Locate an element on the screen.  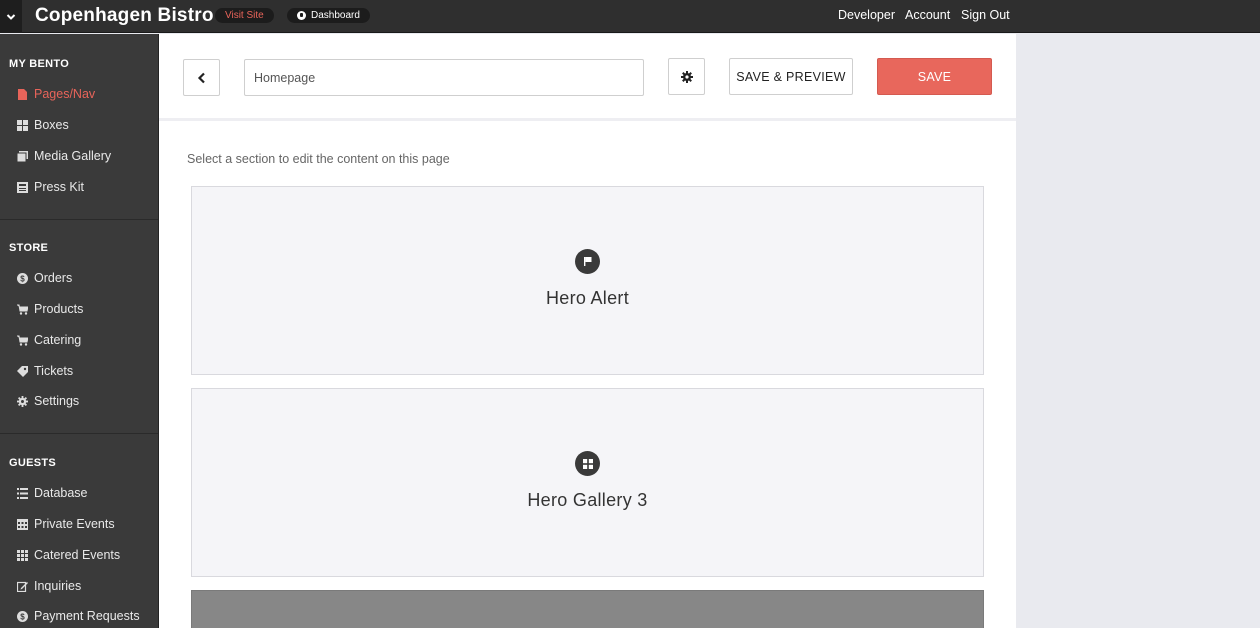
sidebar-item-label: Pages/Nav is located at coordinates (65, 94).